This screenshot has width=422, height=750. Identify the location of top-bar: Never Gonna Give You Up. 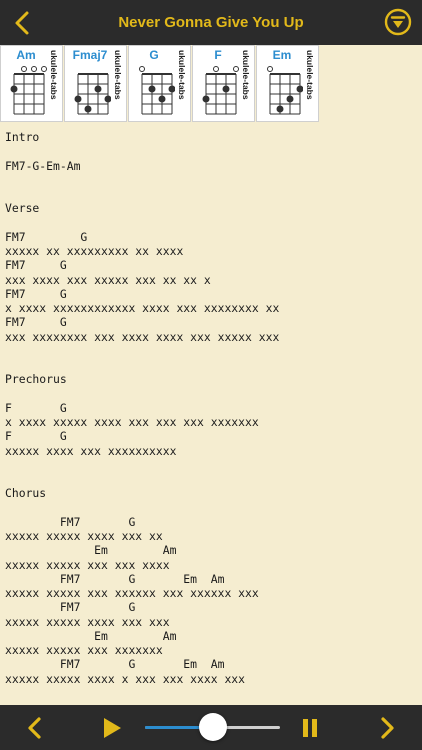
(211, 22).